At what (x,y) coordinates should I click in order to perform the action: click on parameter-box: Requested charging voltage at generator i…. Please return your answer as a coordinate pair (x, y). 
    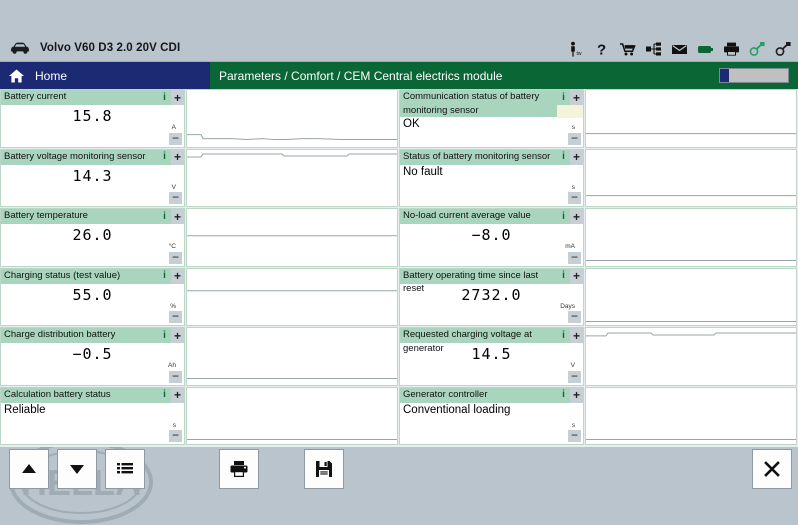
    Looking at the image, I should click on (491, 356).